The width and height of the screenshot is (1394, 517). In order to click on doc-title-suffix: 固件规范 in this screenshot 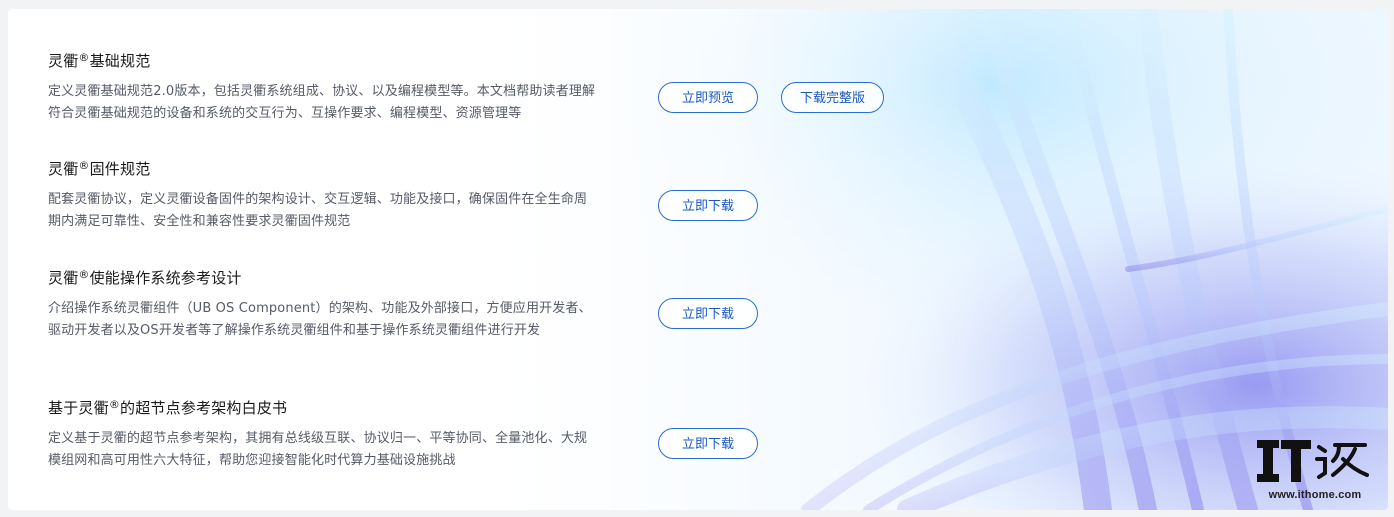, I will do `click(120, 169)`.